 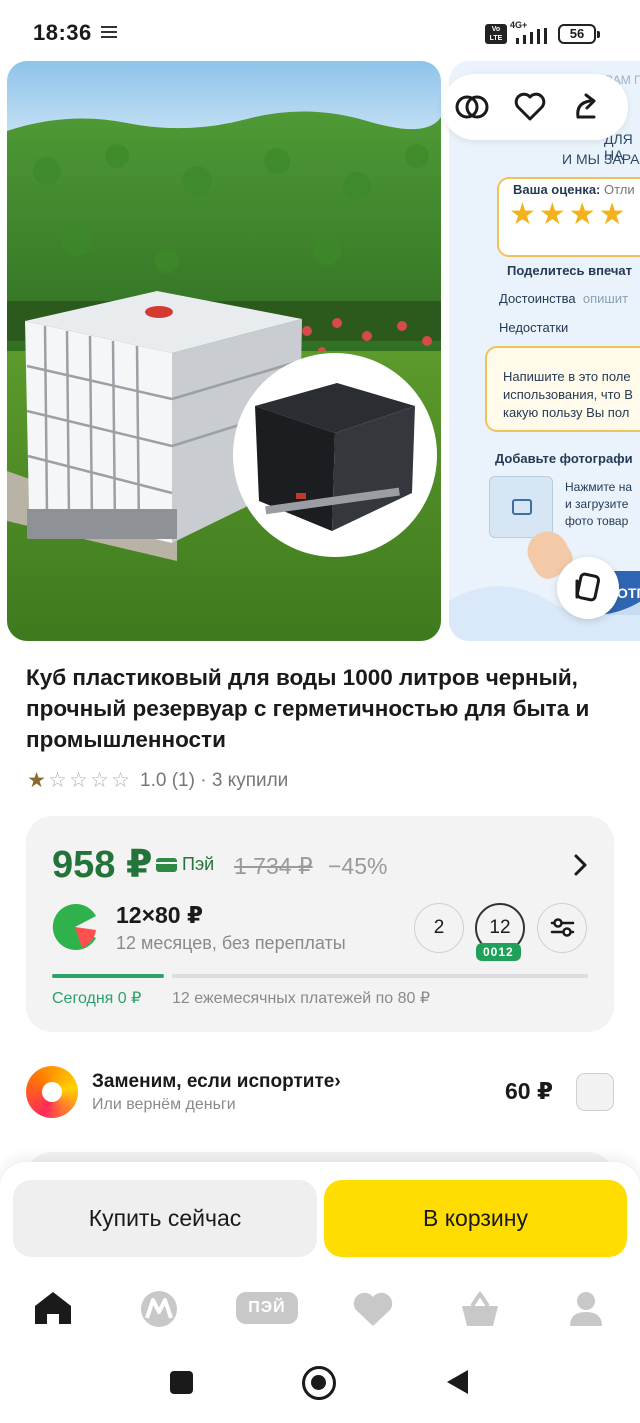 What do you see at coordinates (97, 998) in the screenshot?
I see `today-payment: Сегодня 0 ₽` at bounding box center [97, 998].